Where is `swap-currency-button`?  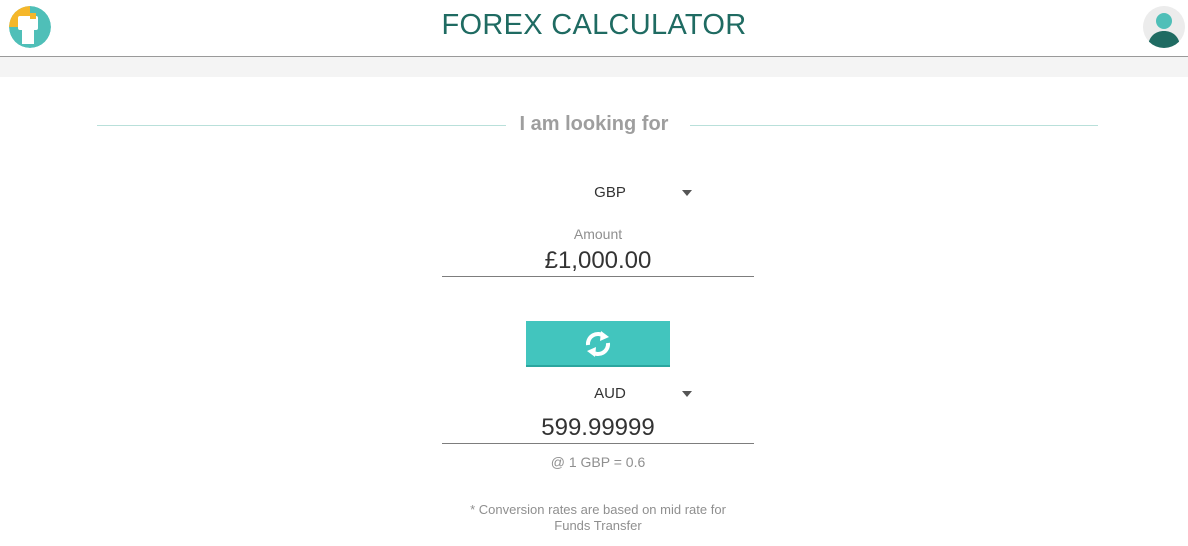
swap-currency-button is located at coordinates (598, 344).